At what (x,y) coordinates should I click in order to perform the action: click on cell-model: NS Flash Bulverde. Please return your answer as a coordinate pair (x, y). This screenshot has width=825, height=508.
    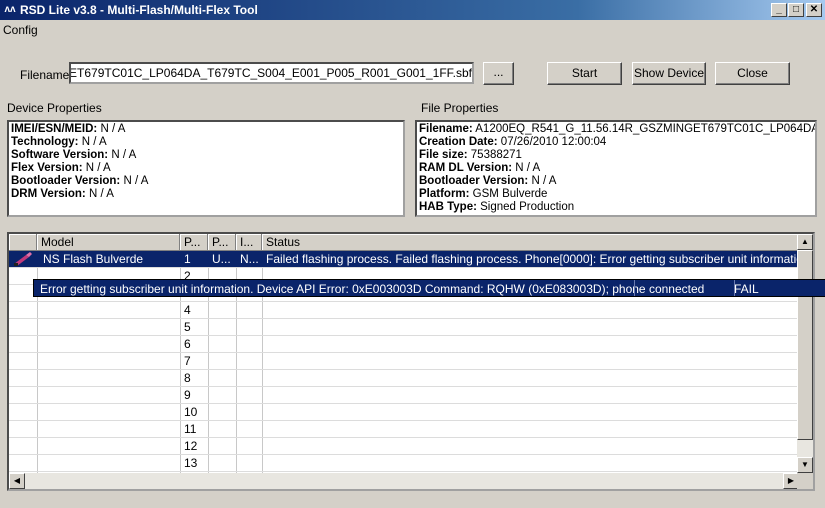
    Looking at the image, I should click on (93, 259).